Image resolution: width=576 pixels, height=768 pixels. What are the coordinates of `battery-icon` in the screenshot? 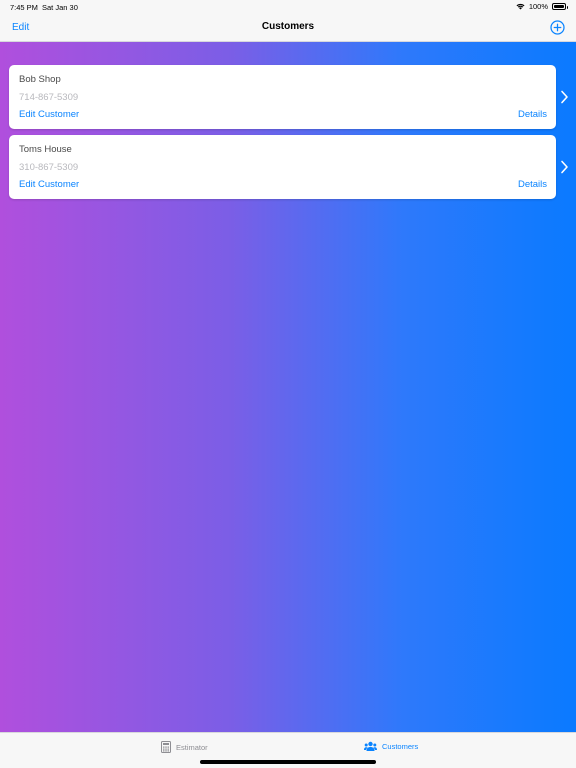 It's located at (560, 6).